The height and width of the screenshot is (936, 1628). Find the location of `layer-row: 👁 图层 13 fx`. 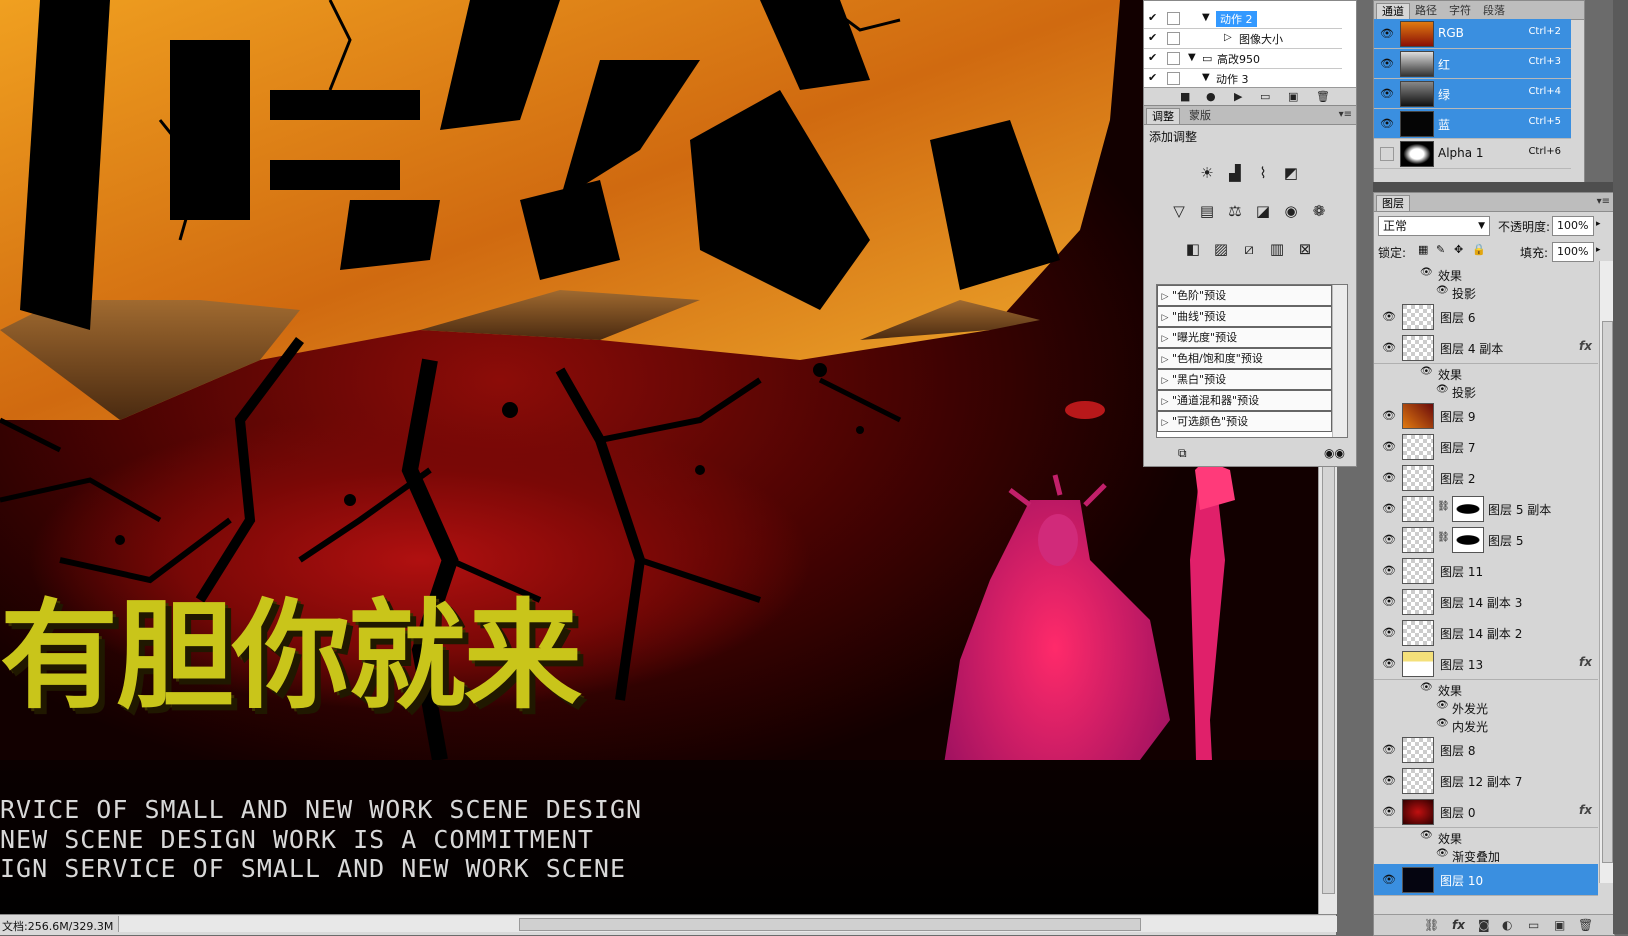

layer-row: 👁 图层 13 fx is located at coordinates (1486, 664).